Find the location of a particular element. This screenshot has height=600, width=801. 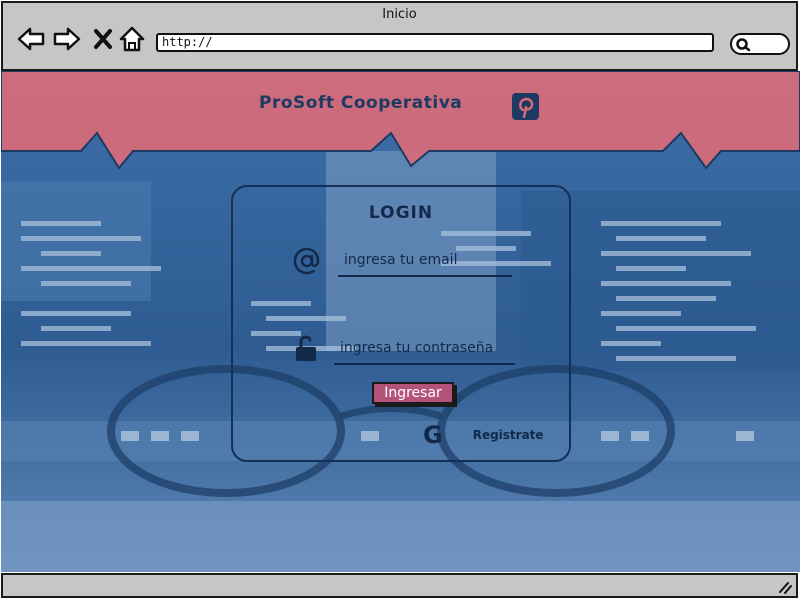

close-x-icon is located at coordinates (103, 39).